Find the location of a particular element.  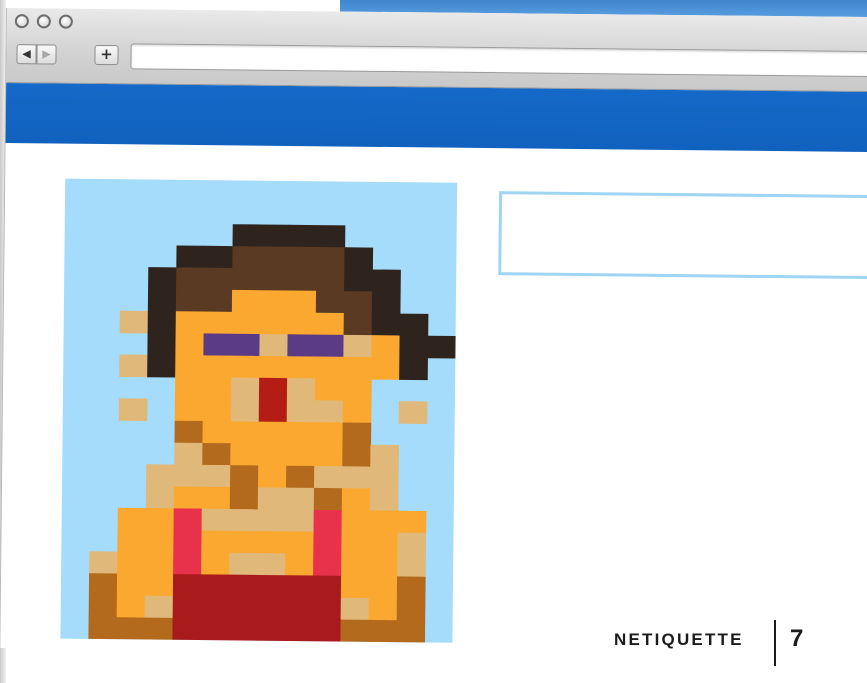

address-bar is located at coordinates (498, 60).